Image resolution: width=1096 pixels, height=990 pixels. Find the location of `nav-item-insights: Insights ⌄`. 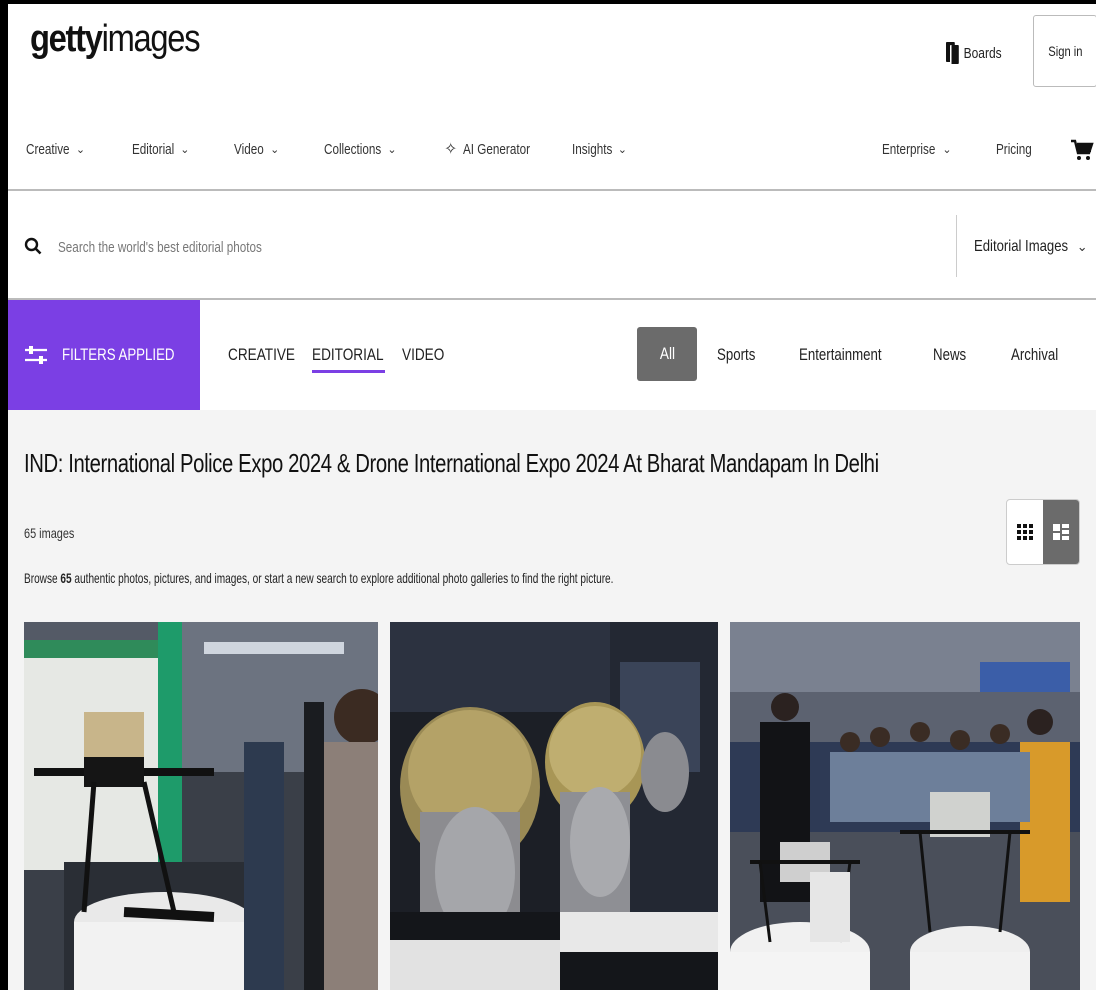

nav-item-insights: Insights ⌄ is located at coordinates (599, 149).